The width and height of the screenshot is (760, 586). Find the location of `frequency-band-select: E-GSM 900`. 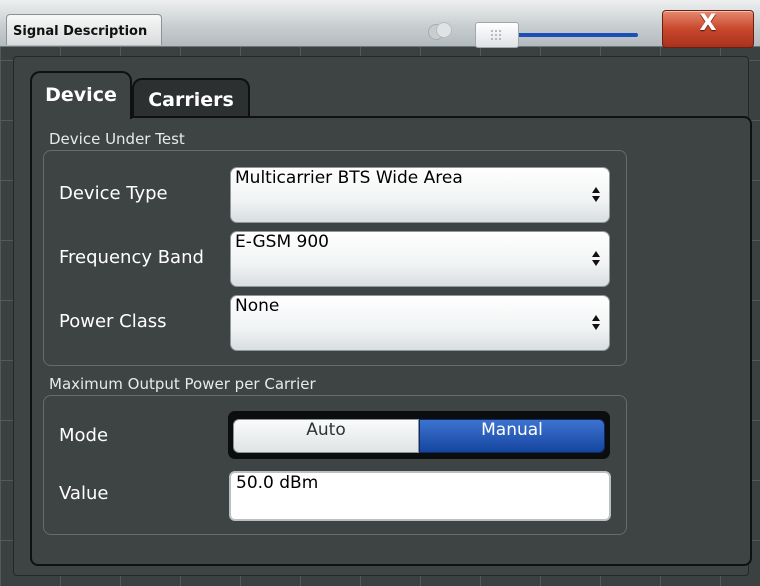

frequency-band-select: E-GSM 900 is located at coordinates (420, 259).